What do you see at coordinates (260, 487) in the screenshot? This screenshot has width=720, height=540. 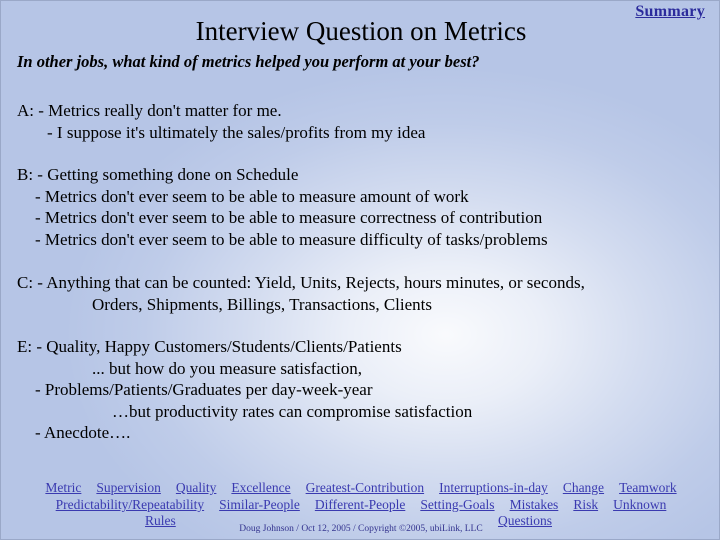 I see `footer-link-excellence: Excellence` at bounding box center [260, 487].